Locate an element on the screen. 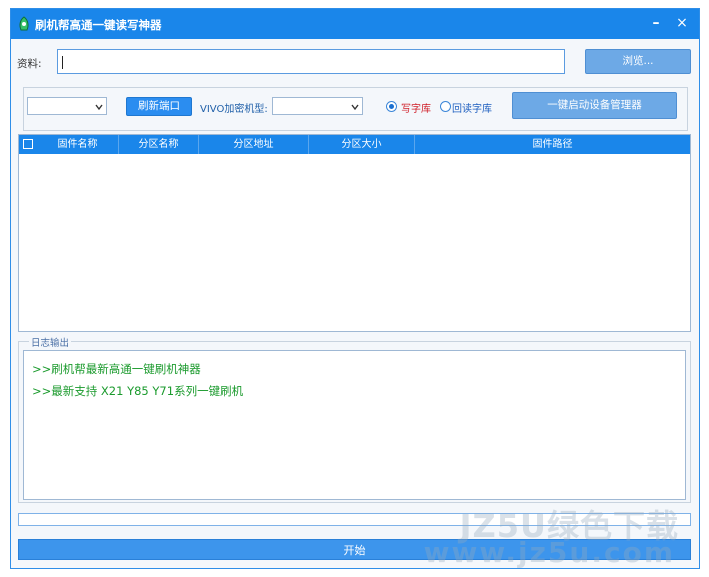 The height and width of the screenshot is (577, 709). read-radio-label: 回读字库 is located at coordinates (472, 109).